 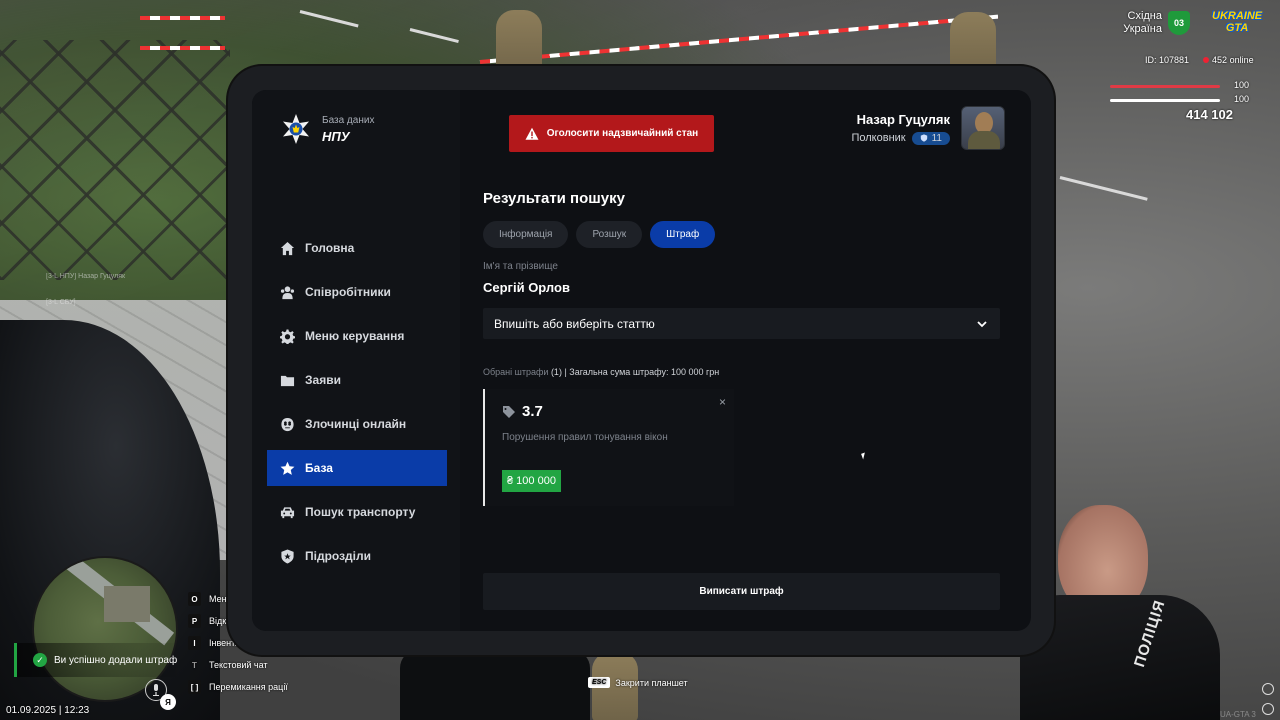 I want to click on chat-line: [3-L СБУ], so click(x=61, y=302).